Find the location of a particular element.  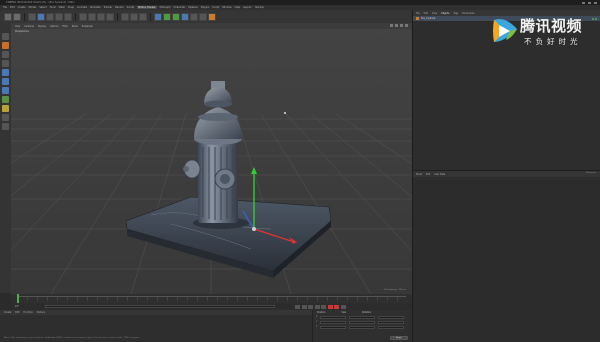

subdivision-surface-icon is located at coordinates (176, 16).